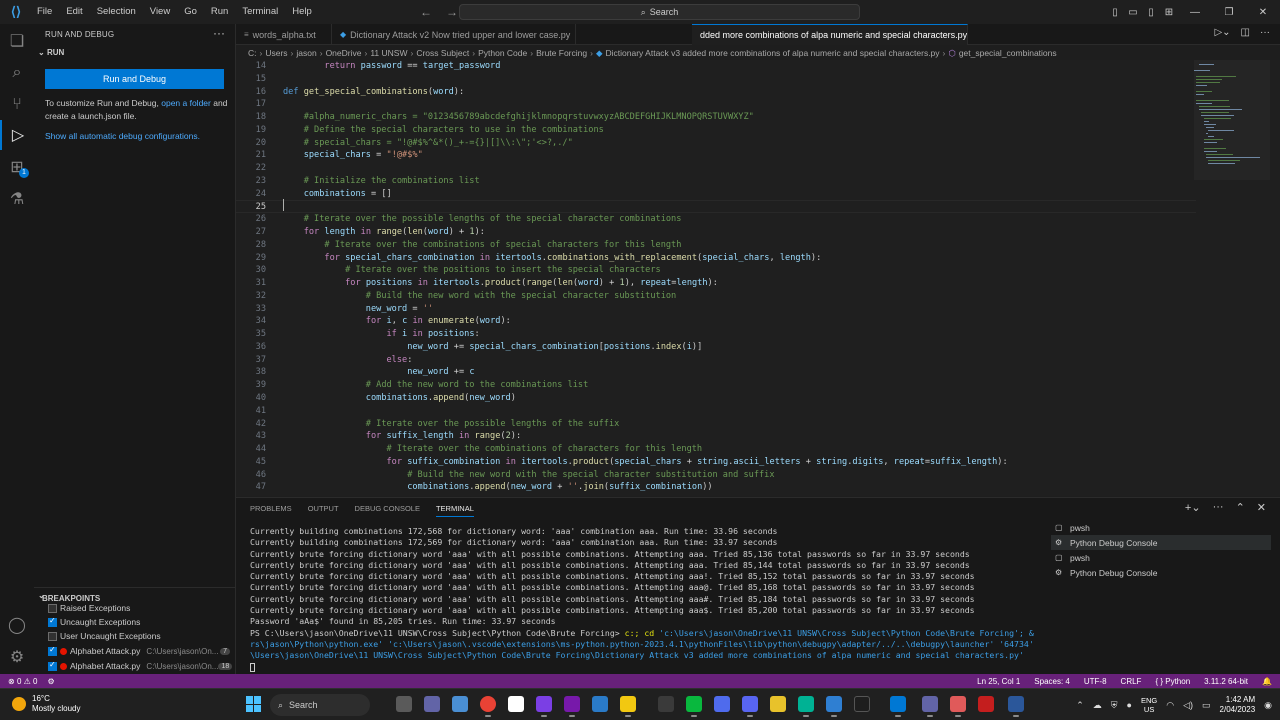  Describe the element at coordinates (1052, 681) in the screenshot. I see `indentation: Spaces: 4` at that location.